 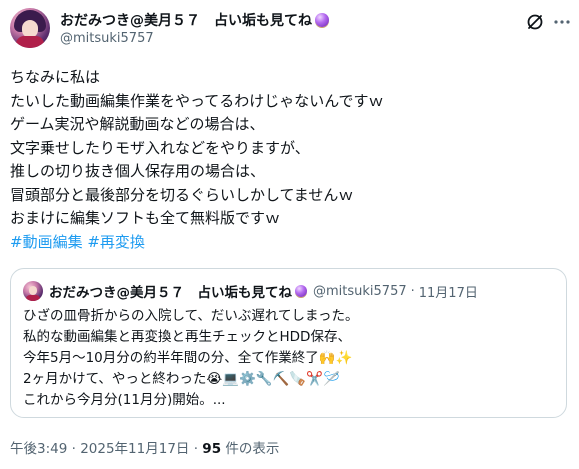 What do you see at coordinates (182, 194) in the screenshot?
I see `post-line: 冒頭部分と最後部分を切るぐらいしかしてませんｗ` at bounding box center [182, 194].